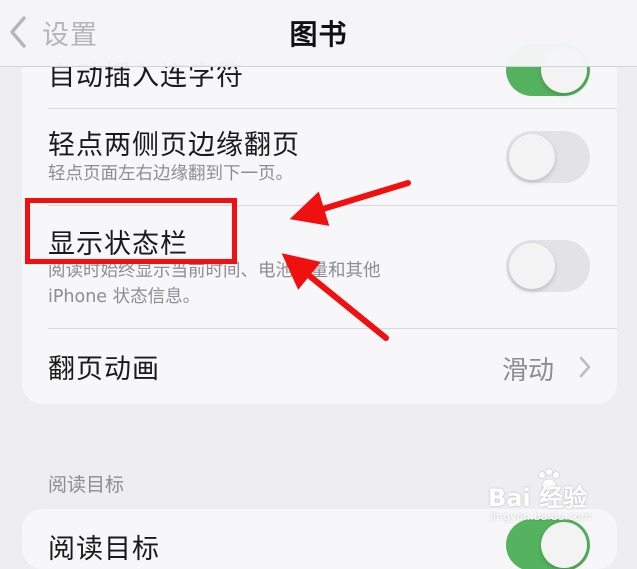  What do you see at coordinates (86, 485) in the screenshot?
I see `section-header-reading-goals: 阅读目标` at bounding box center [86, 485].